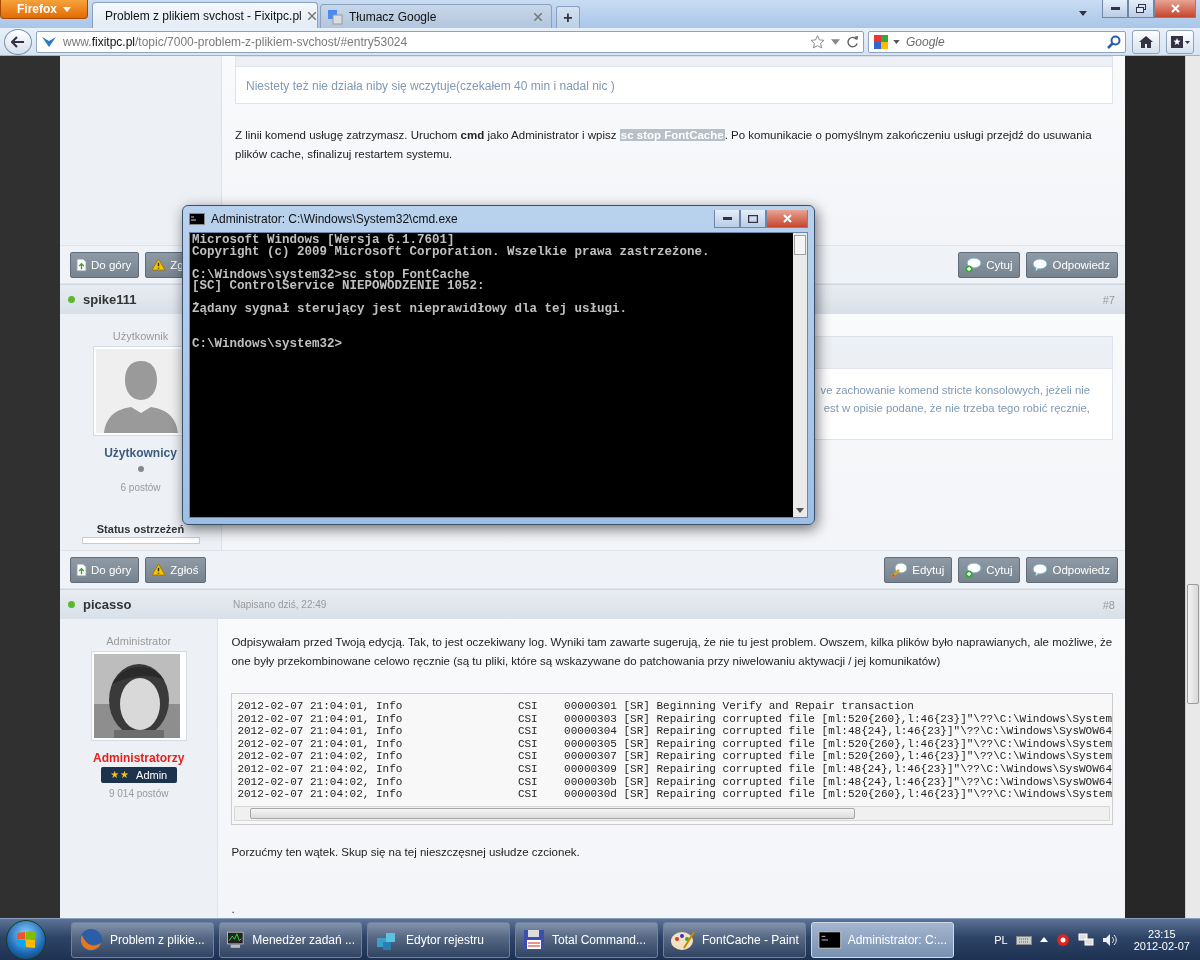 This screenshot has height=960, width=1200. What do you see at coordinates (867, 782) in the screenshot?
I see `log-message: [SR] Repairing corrupted file [ml:48{24},l:46{23}]"\??\C:\Windows\SysWOW64` at bounding box center [867, 782].